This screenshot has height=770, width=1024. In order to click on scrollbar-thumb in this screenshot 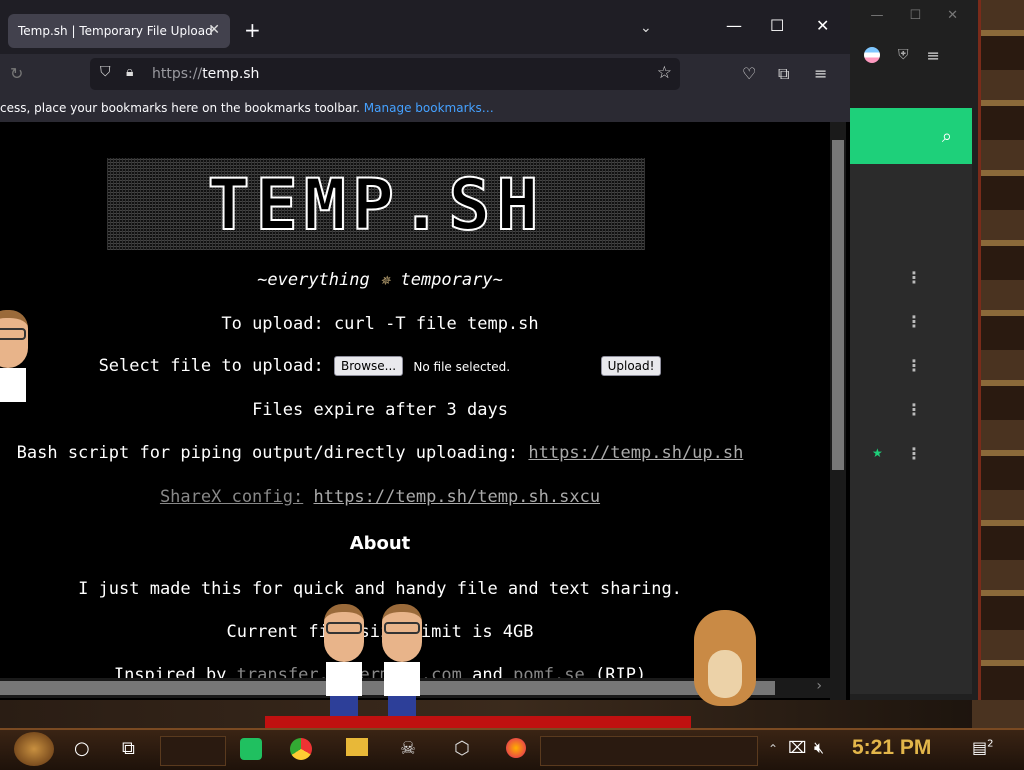, I will do `click(838, 305)`.